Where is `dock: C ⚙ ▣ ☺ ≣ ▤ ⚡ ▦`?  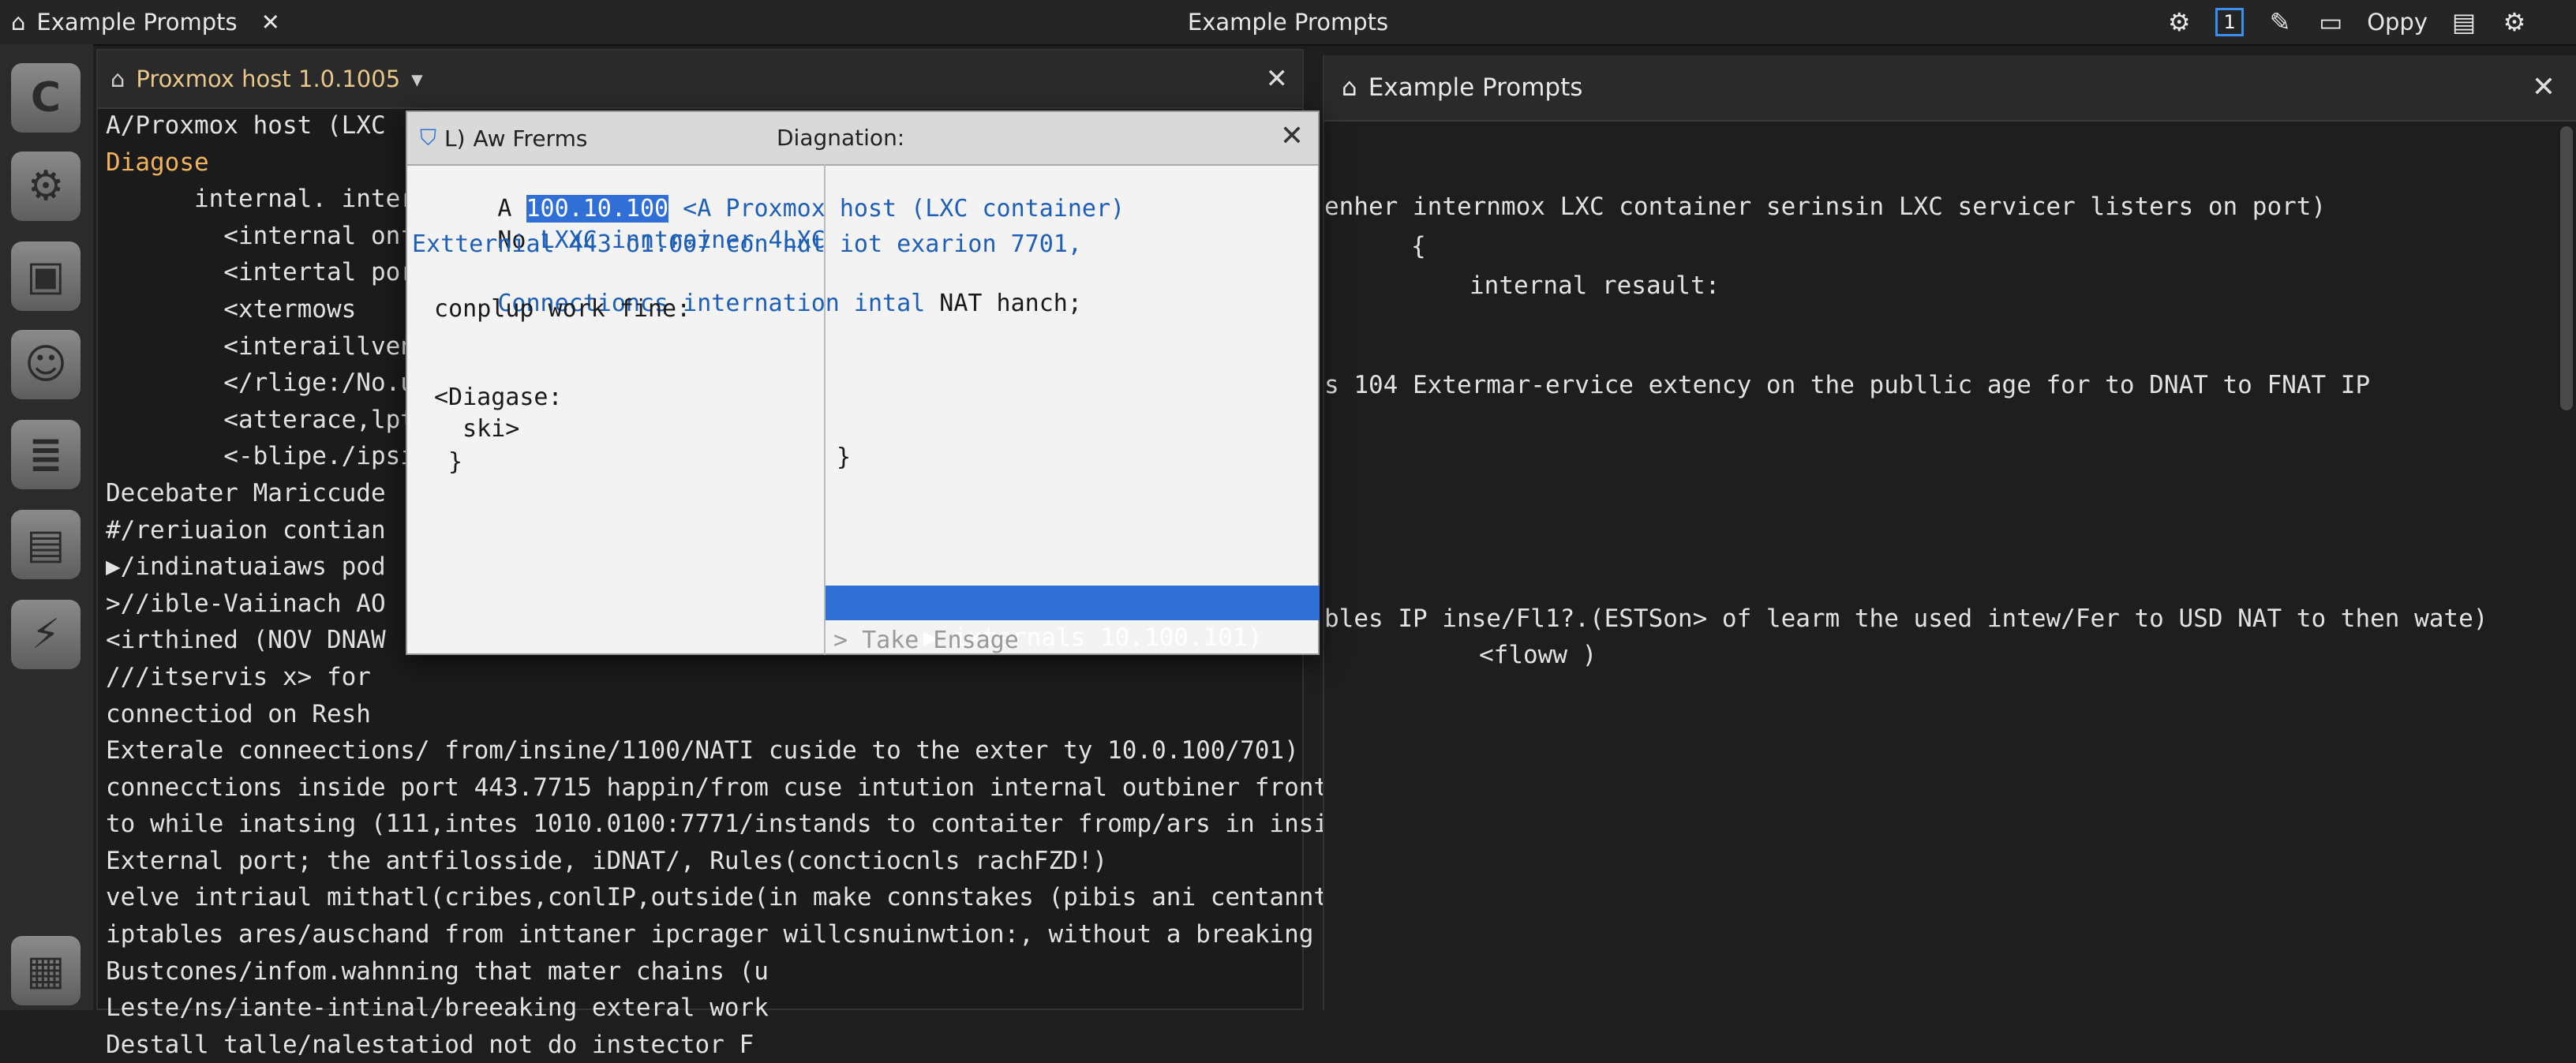
dock: C ⚙ ▣ ☺ ≣ ▤ ⚡ ▦ is located at coordinates (46, 527).